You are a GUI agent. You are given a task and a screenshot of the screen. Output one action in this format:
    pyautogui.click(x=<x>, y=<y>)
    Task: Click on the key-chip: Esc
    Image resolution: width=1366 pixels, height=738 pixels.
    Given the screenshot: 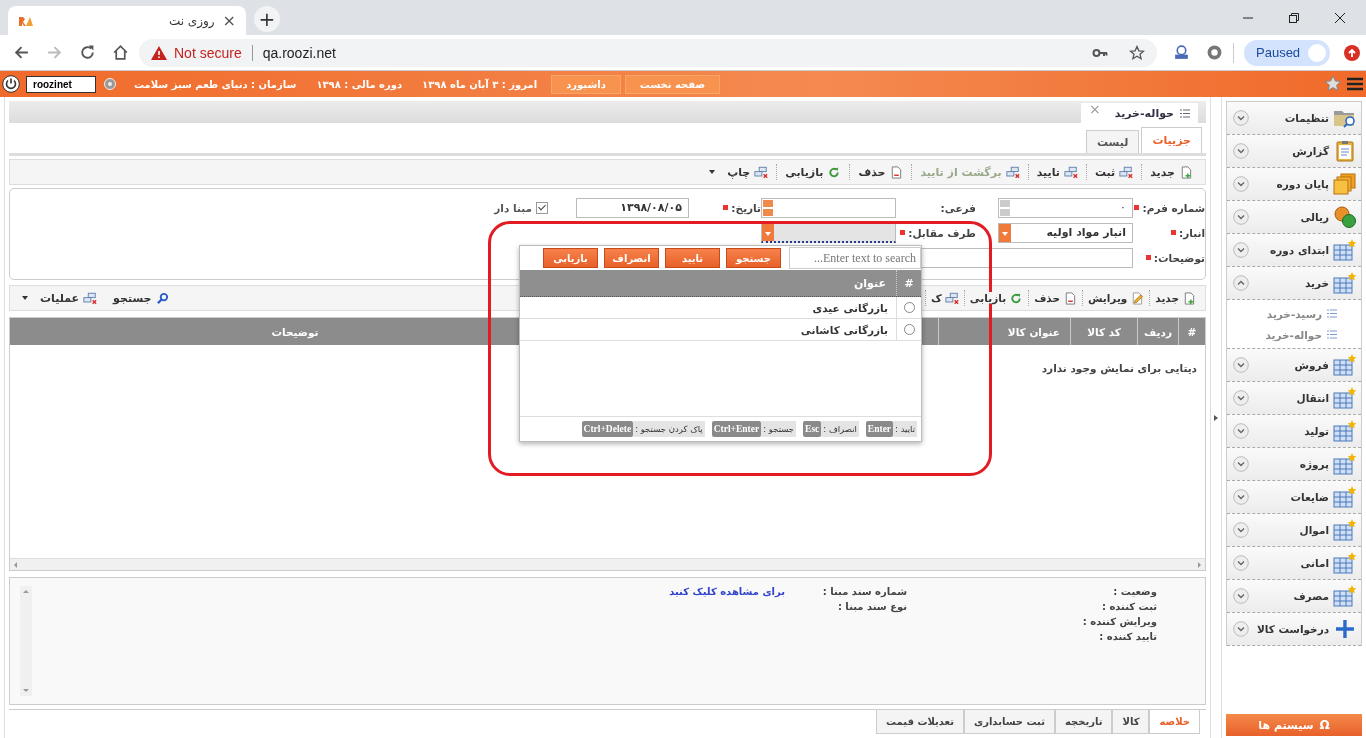 What is the action you would take?
    pyautogui.click(x=812, y=429)
    